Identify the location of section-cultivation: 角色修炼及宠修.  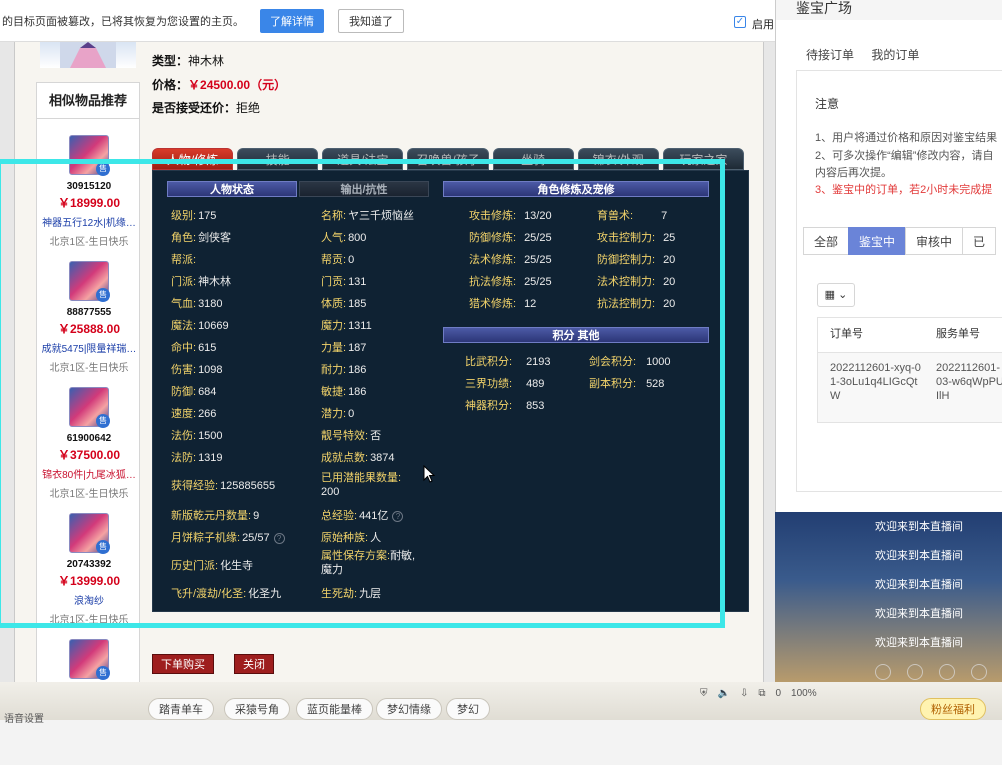
(576, 189).